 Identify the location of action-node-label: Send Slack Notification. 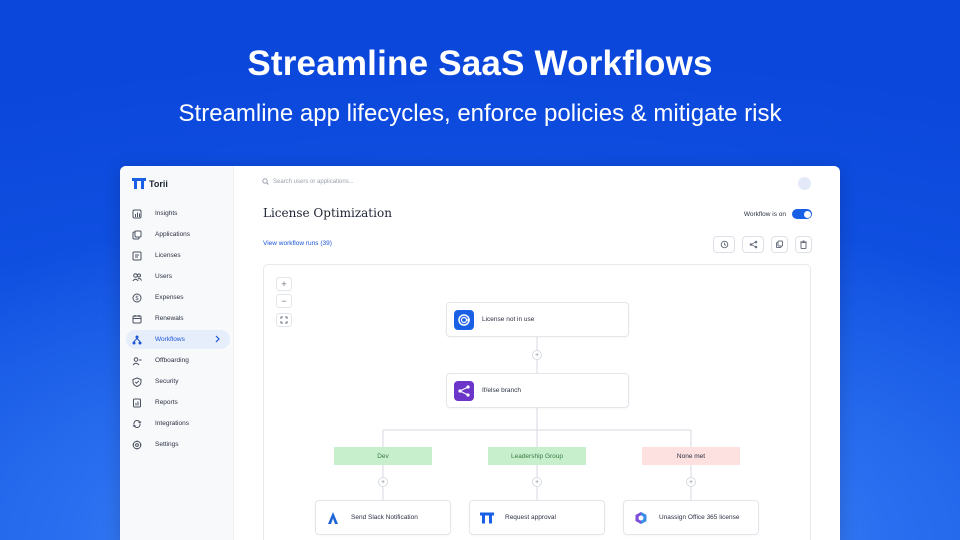
(384, 517).